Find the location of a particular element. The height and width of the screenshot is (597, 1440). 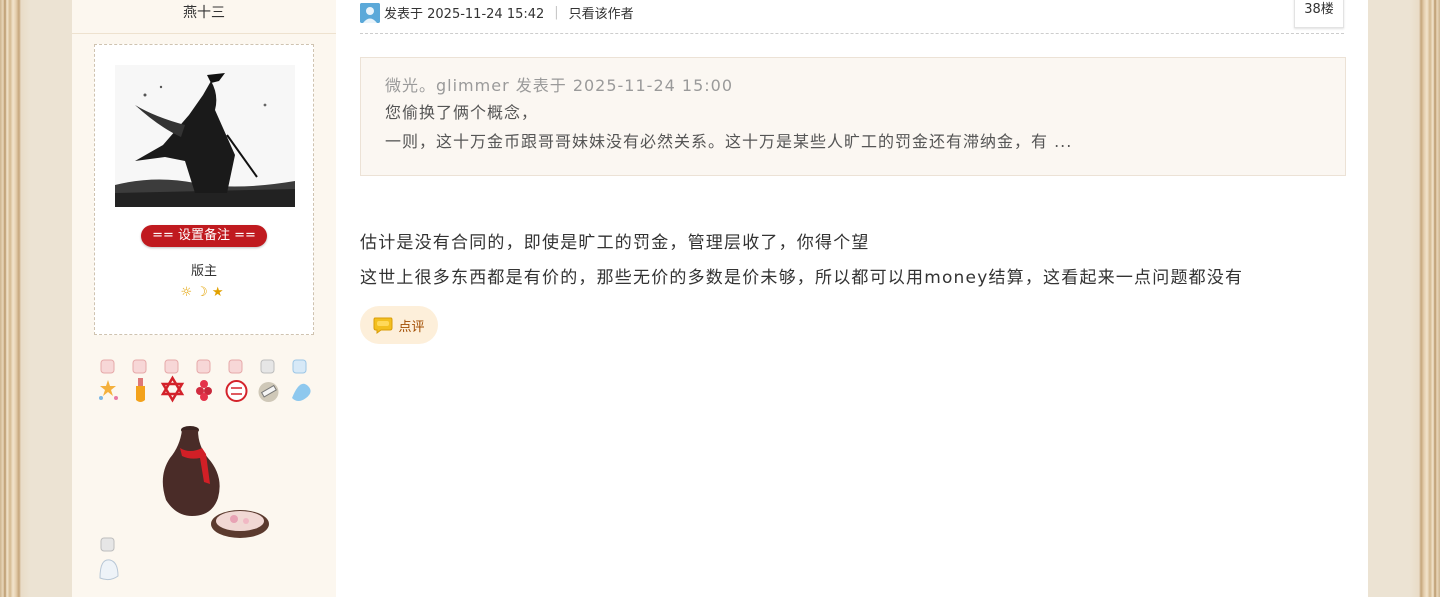

medal-water-icon is located at coordinates (300, 381).